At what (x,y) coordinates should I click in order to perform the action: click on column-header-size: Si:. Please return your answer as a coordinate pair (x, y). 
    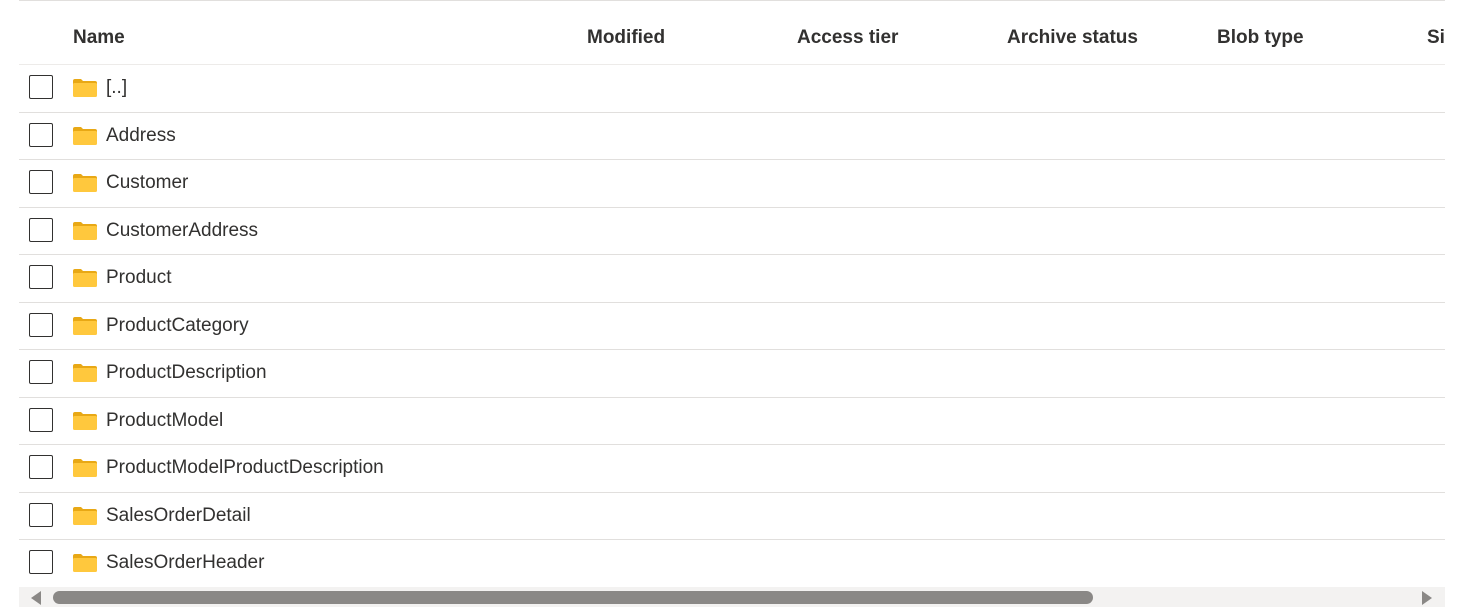
    Looking at the image, I should click on (1436, 38).